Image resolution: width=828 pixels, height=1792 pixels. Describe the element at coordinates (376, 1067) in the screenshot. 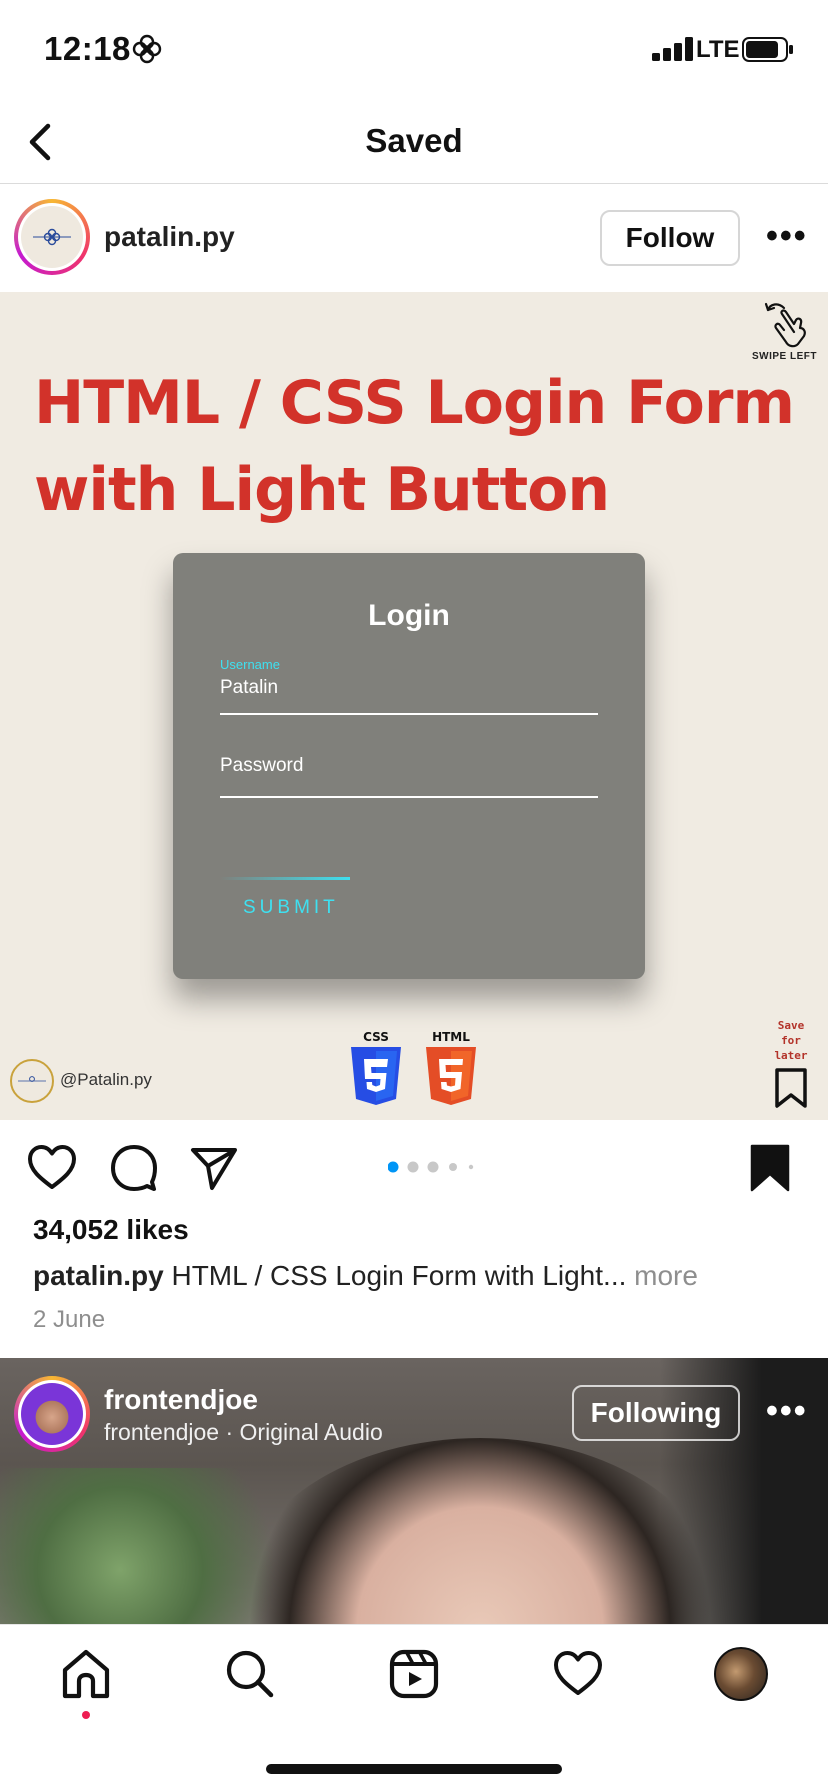

I see `css3-logo-icon: CSS` at that location.